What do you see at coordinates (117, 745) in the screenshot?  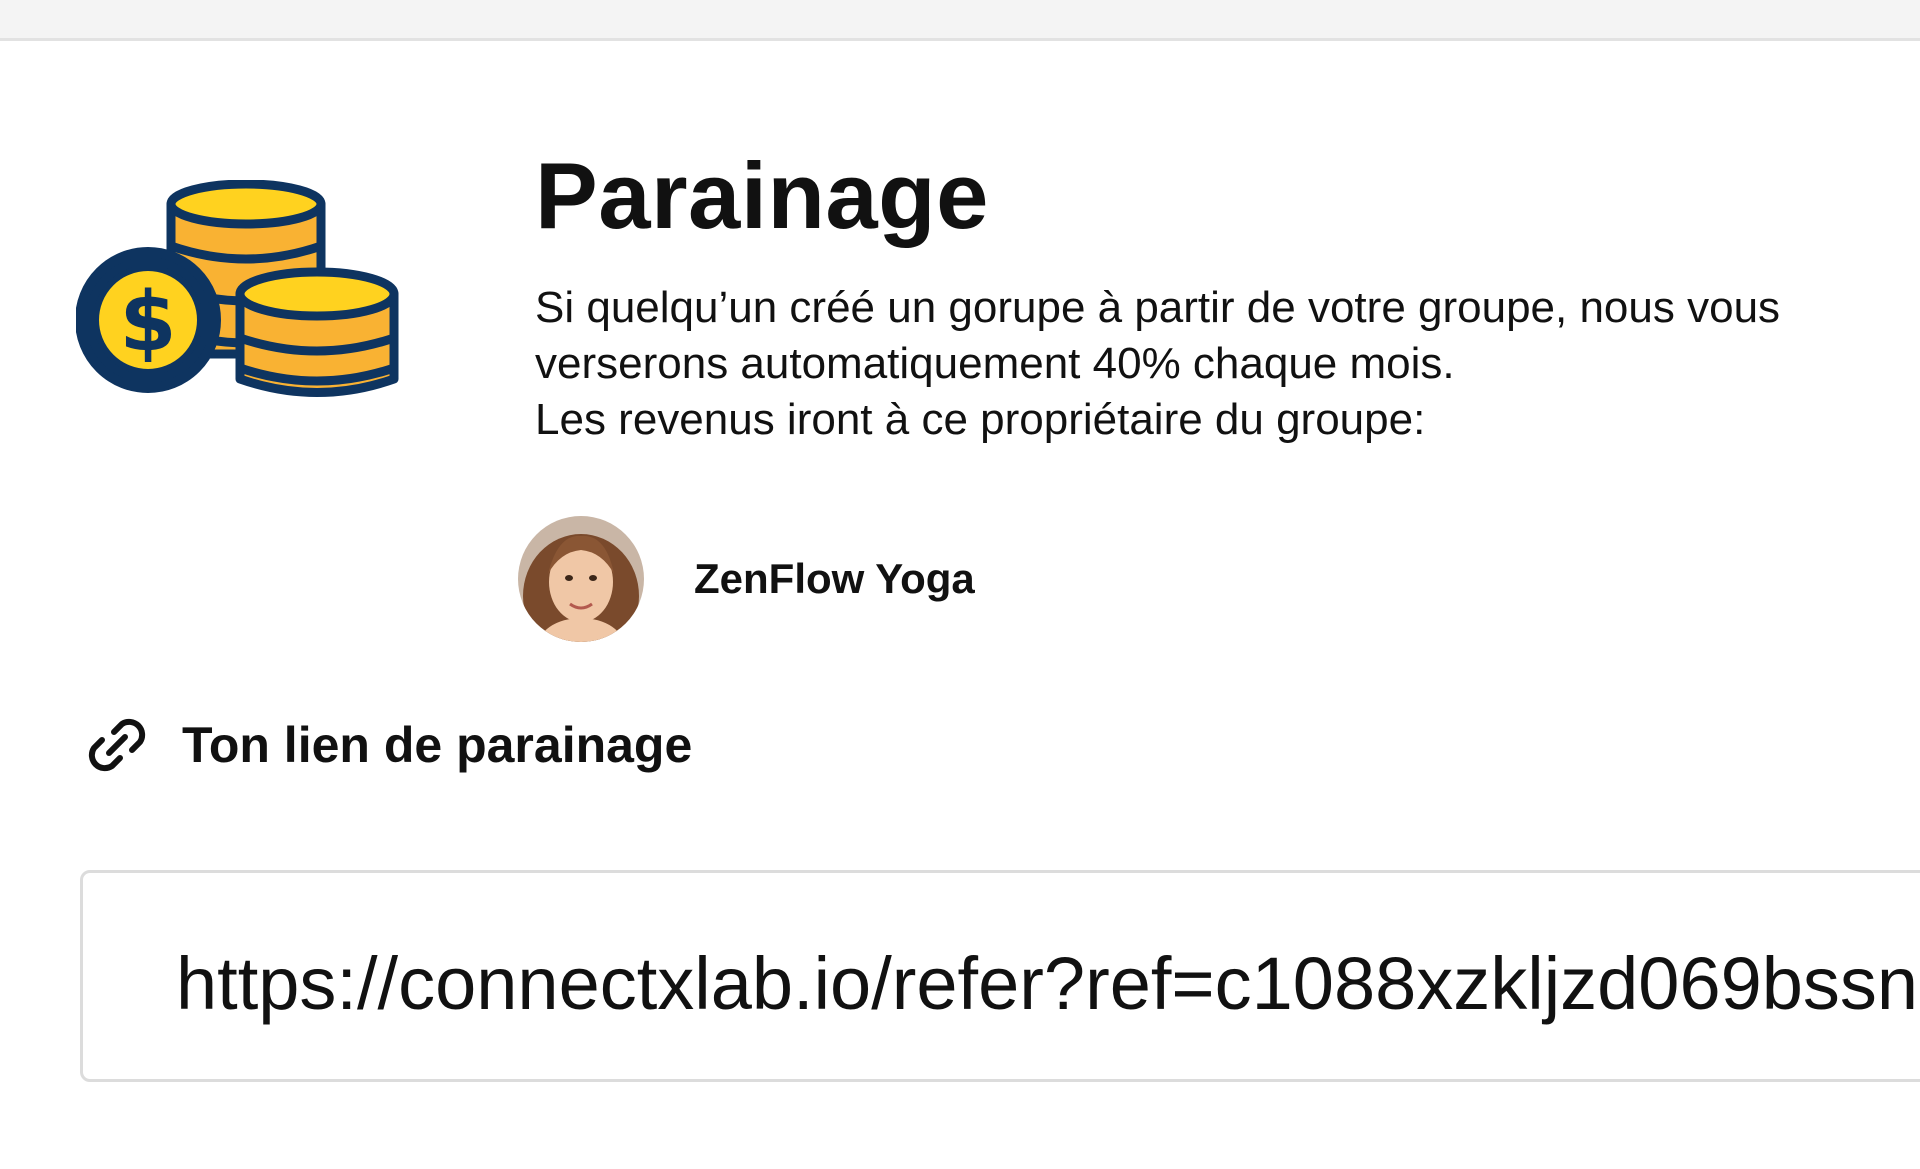 I see `link-chain-icon` at bounding box center [117, 745].